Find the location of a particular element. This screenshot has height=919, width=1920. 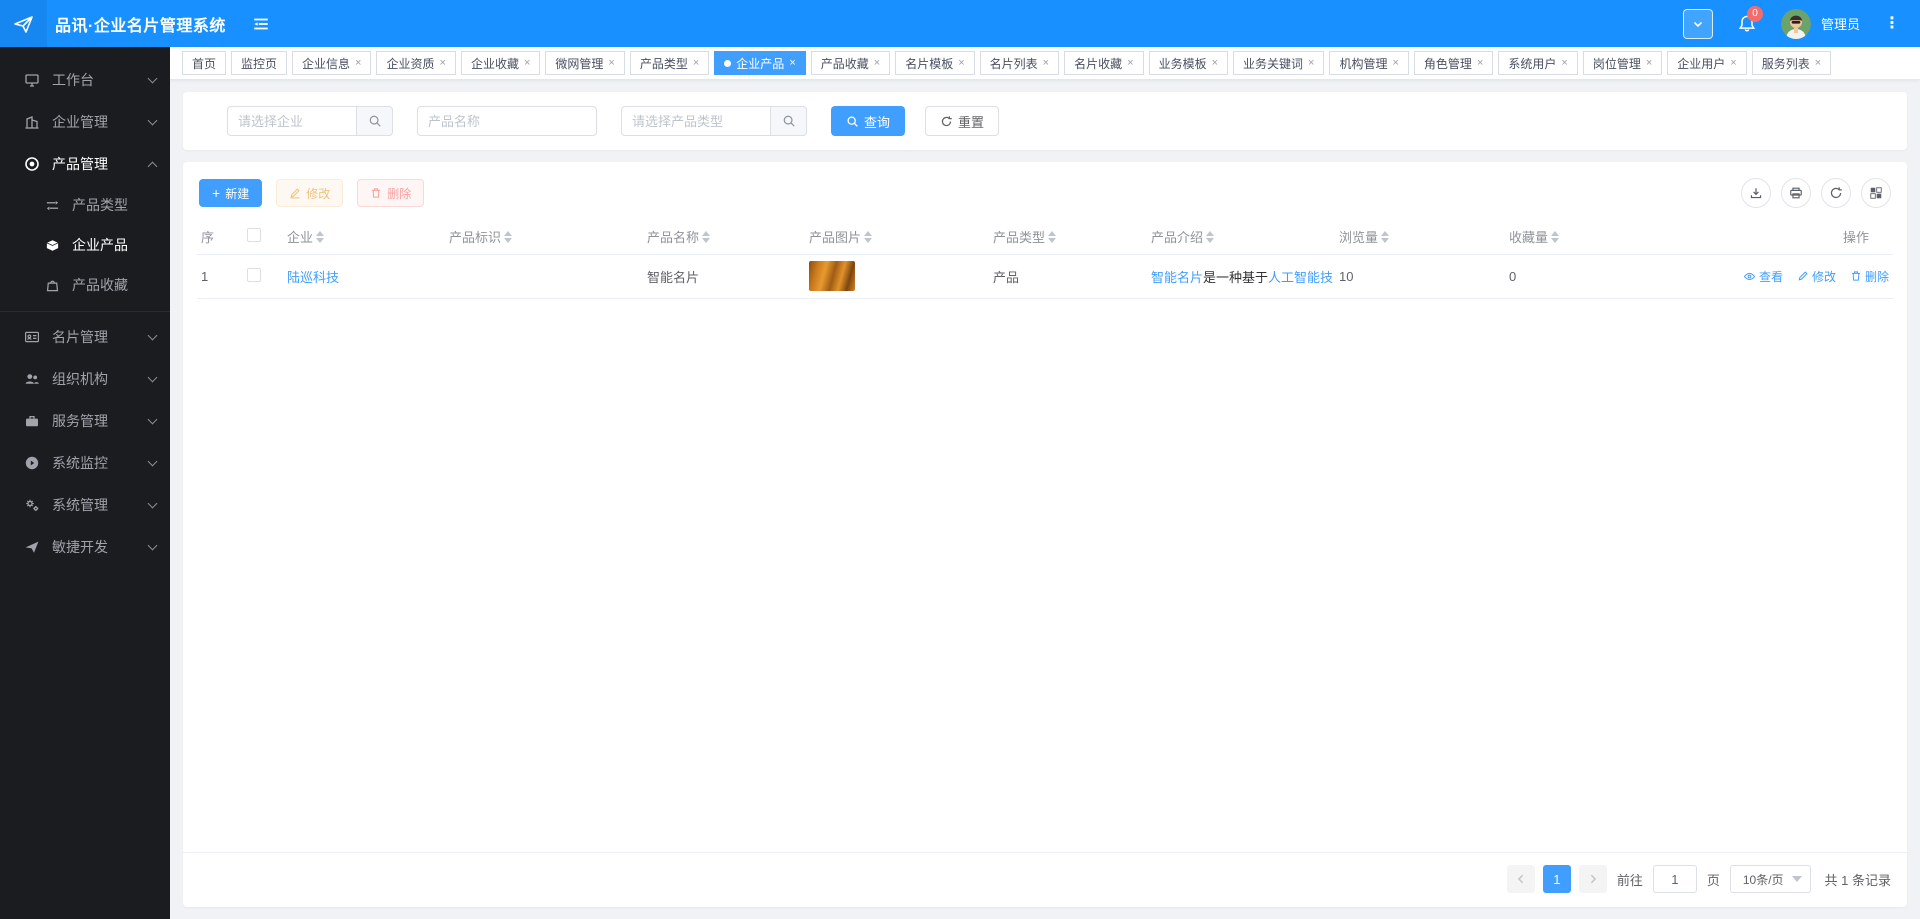

sidebar-item-sys-mgmt: 系统管理 is located at coordinates (85, 505).